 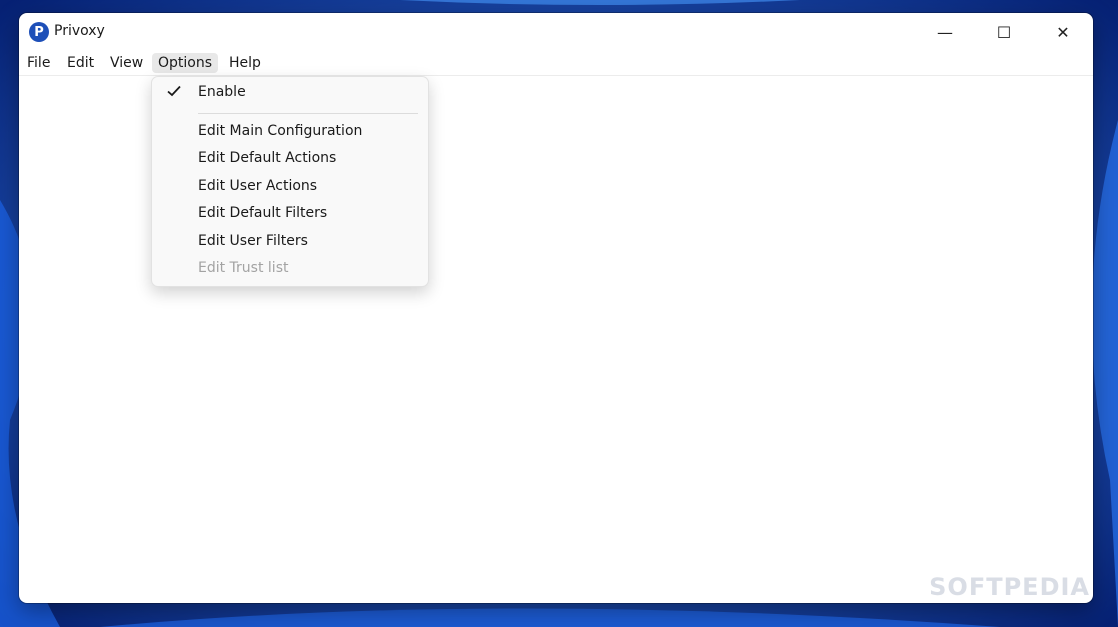 I want to click on privoxy-app-icon: P, so click(x=39, y=32).